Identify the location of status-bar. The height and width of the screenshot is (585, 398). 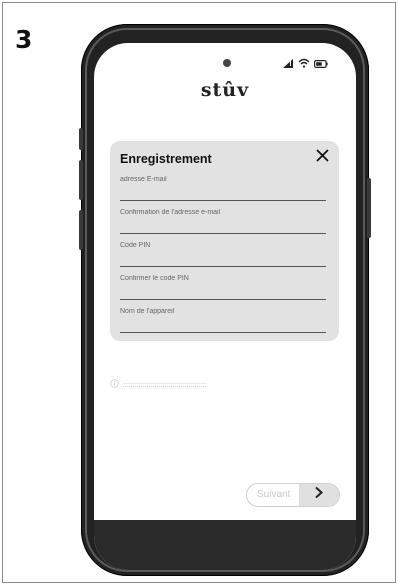
(225, 58).